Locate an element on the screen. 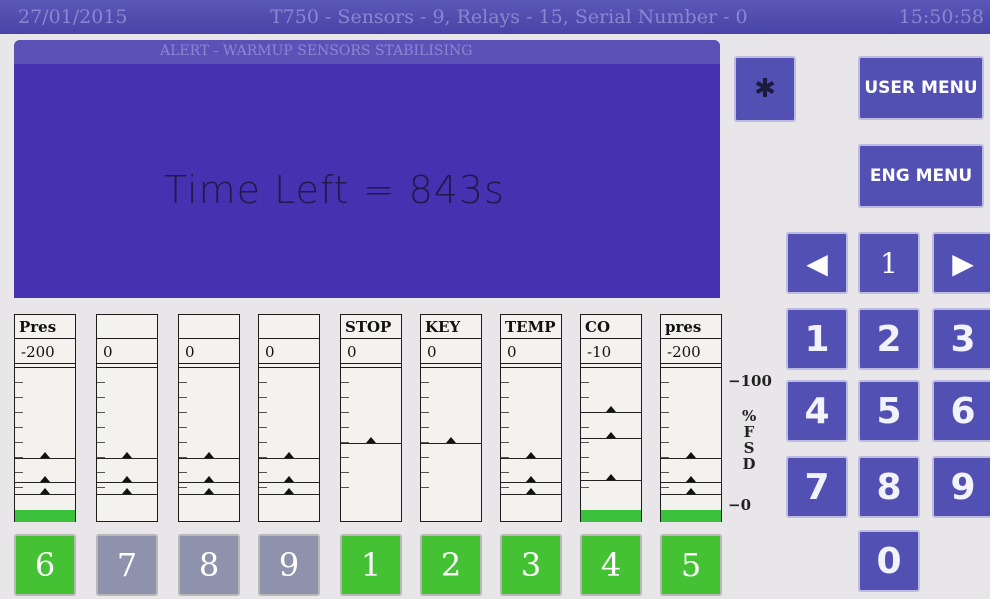 This screenshot has width=990, height=599. sensor-gauge-7: 0 is located at coordinates (127, 418).